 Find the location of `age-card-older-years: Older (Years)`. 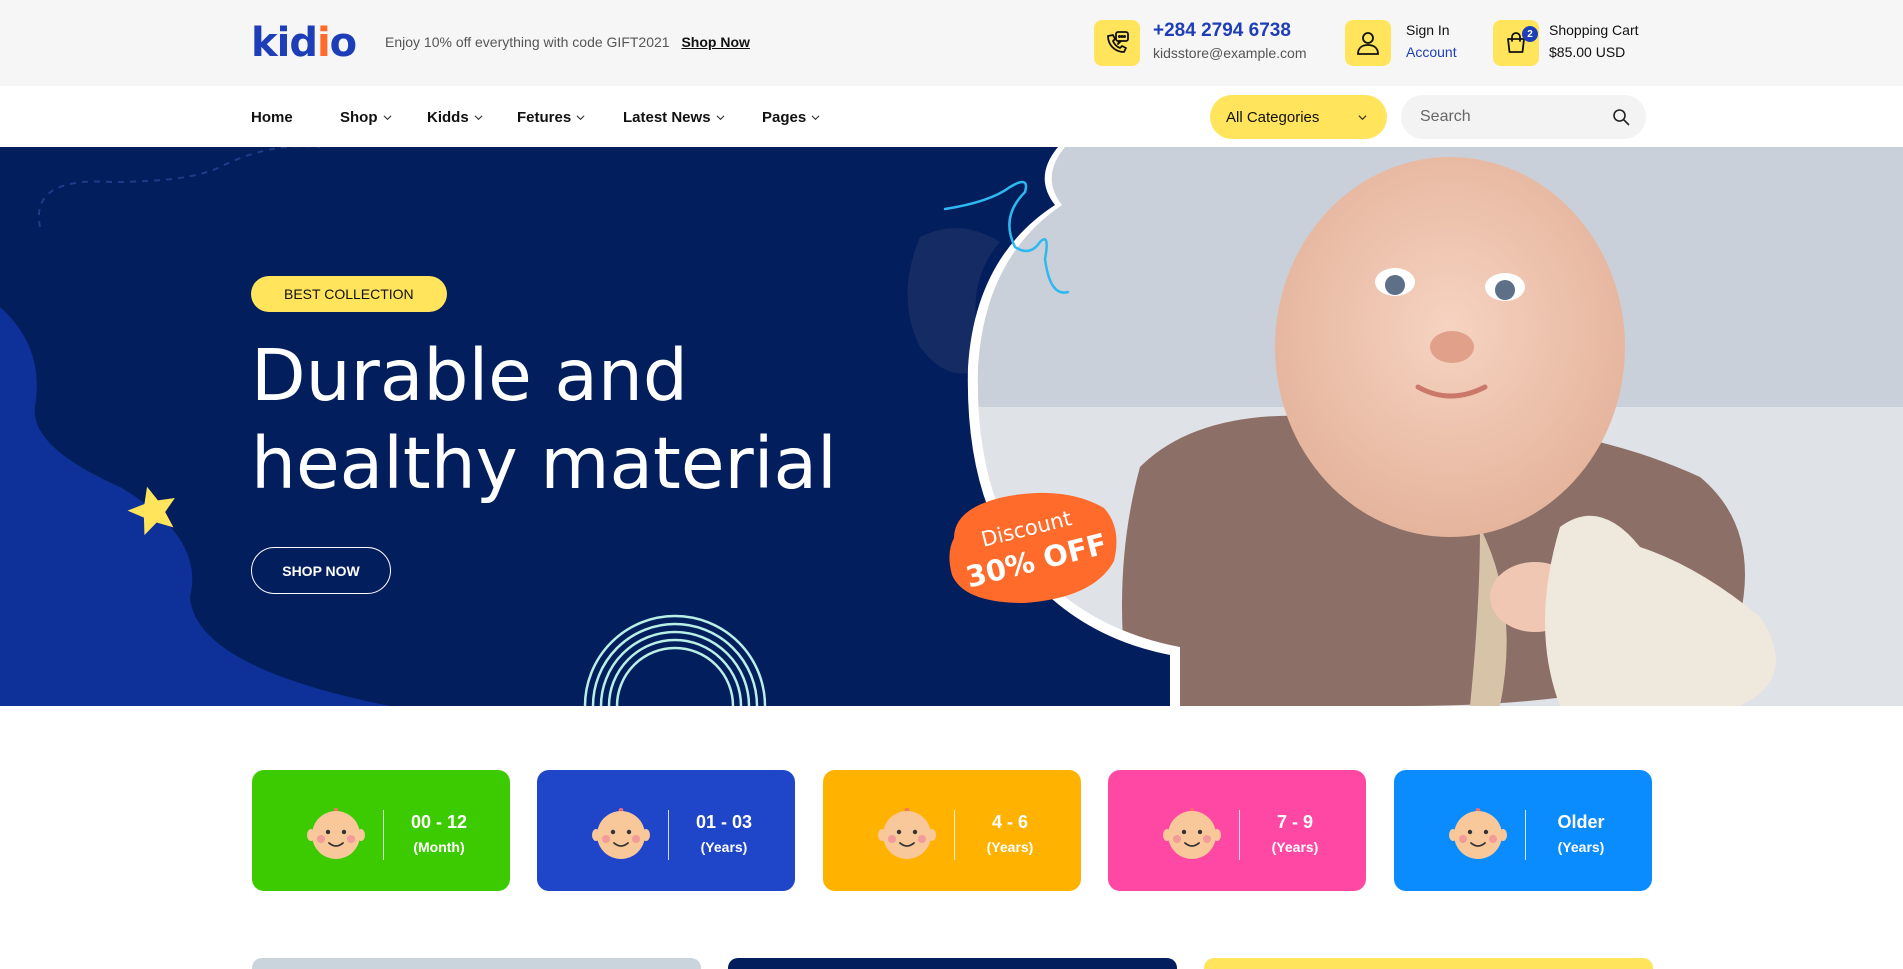

age-card-older-years: Older (Years) is located at coordinates (1523, 830).